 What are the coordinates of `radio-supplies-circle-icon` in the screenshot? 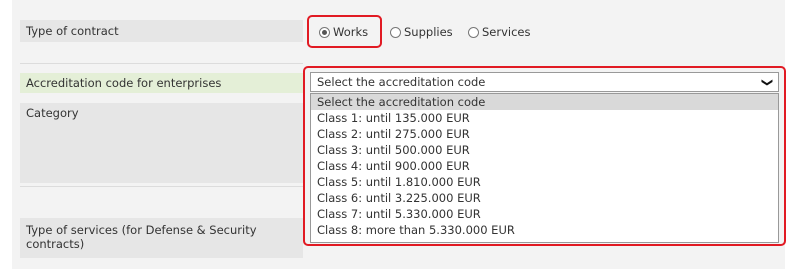 It's located at (395, 32).